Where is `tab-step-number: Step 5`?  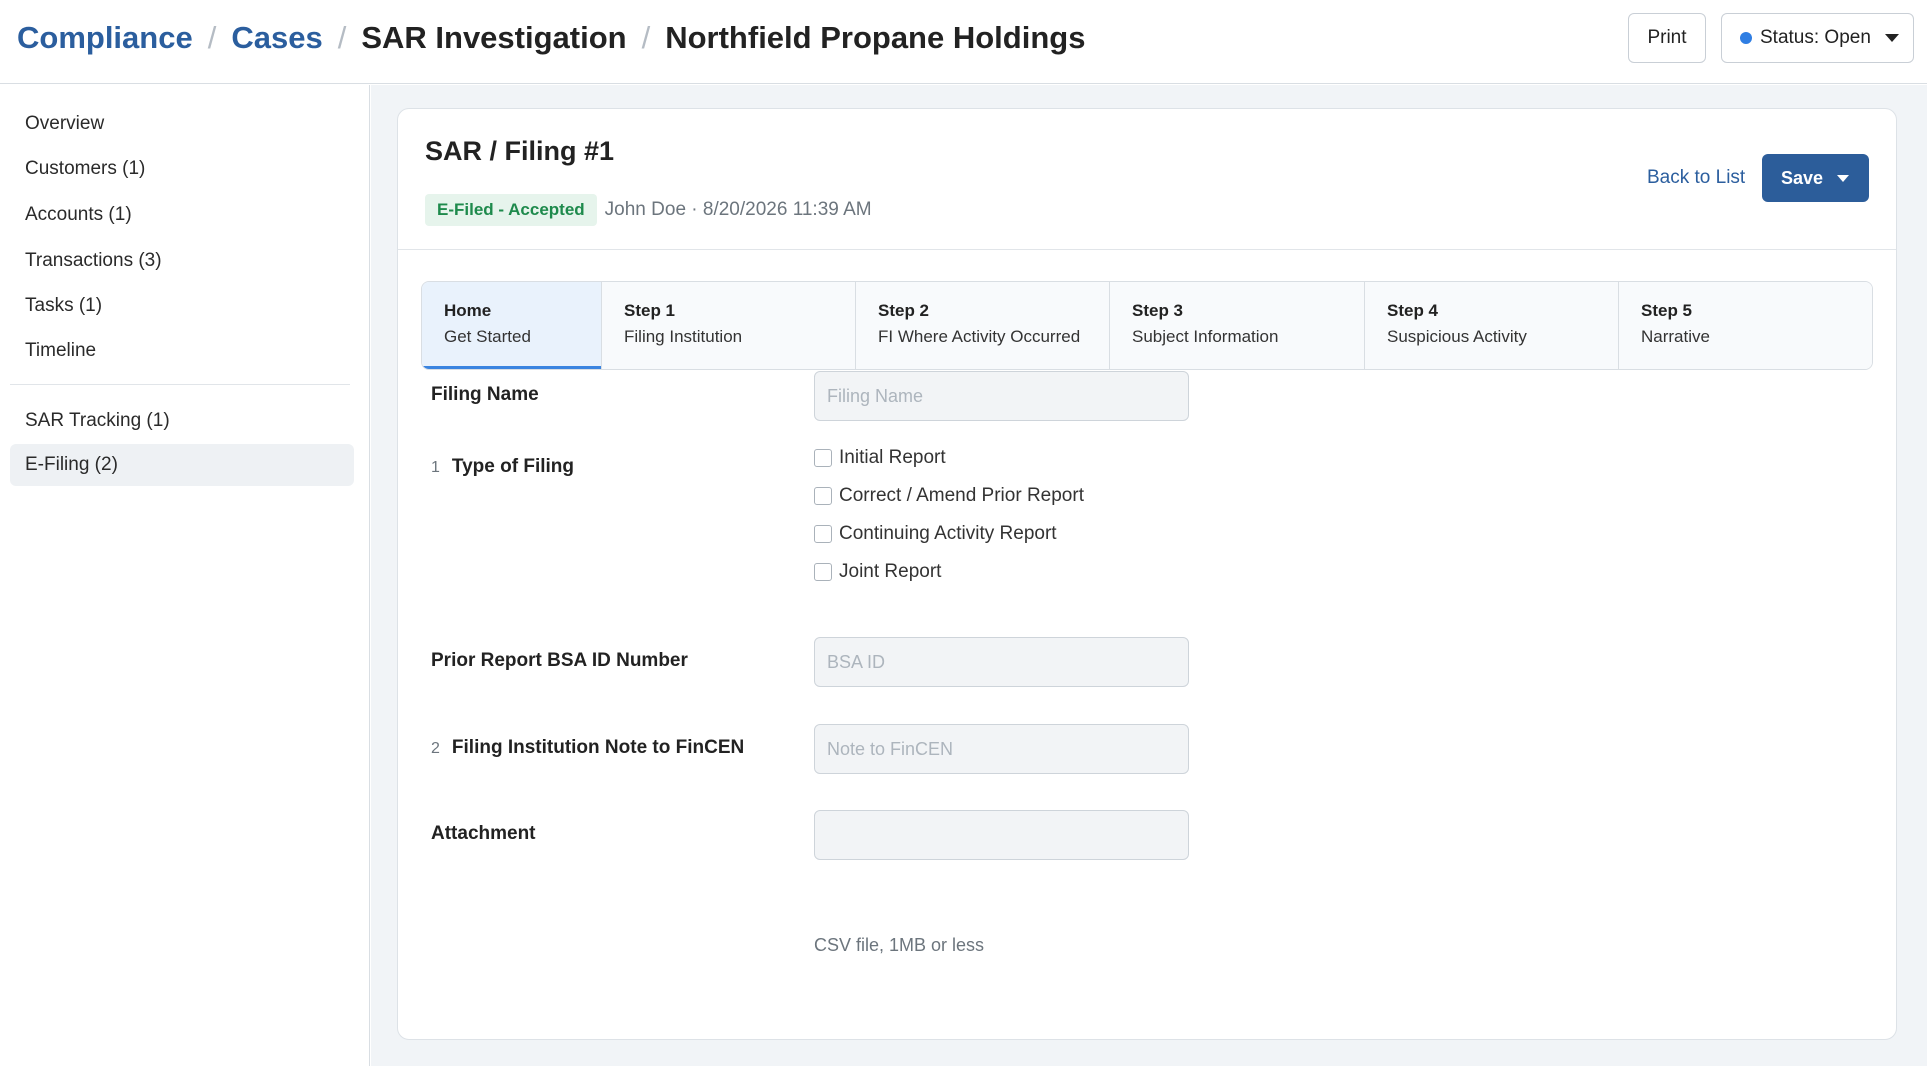 tab-step-number: Step 5 is located at coordinates (1667, 310).